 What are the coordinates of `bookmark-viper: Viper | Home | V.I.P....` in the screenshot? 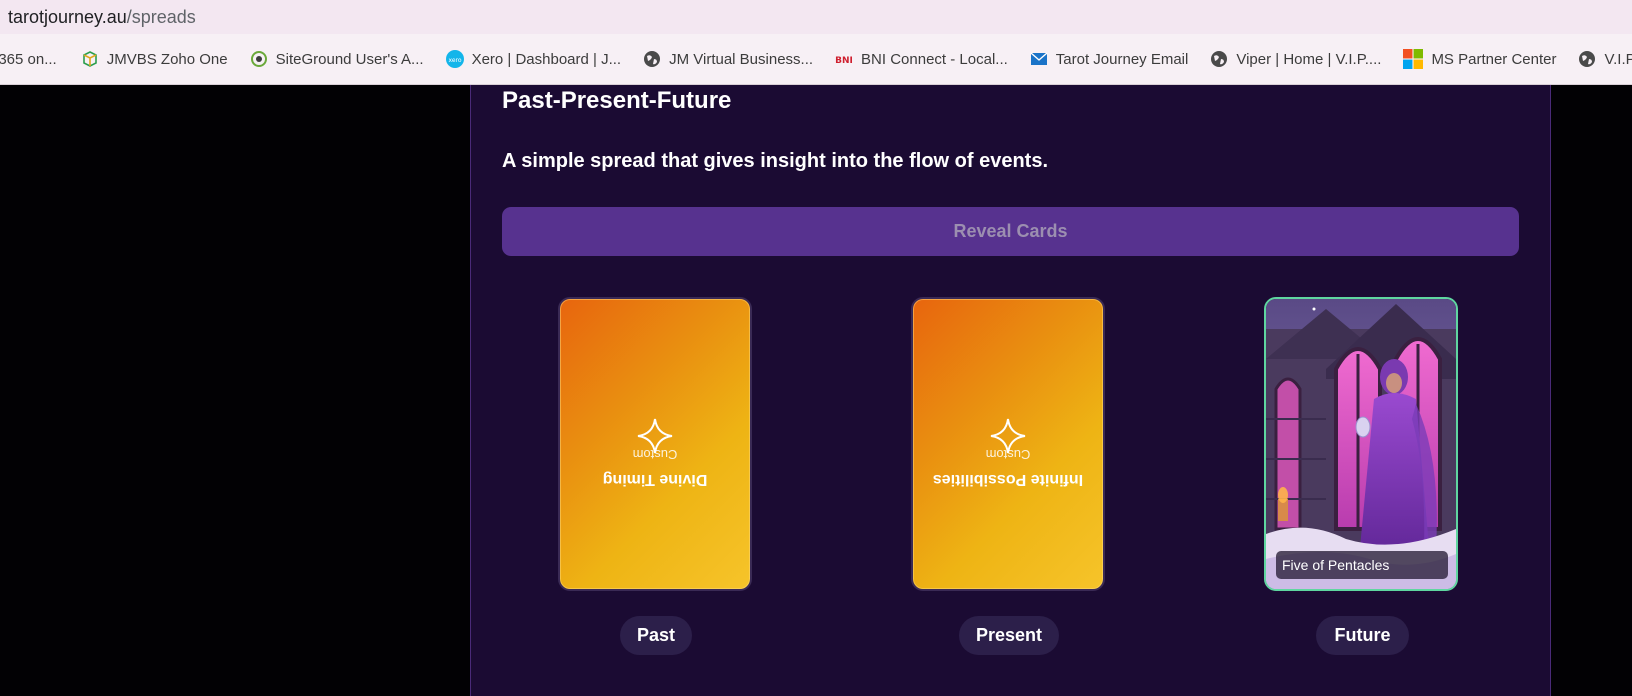 It's located at (1295, 59).